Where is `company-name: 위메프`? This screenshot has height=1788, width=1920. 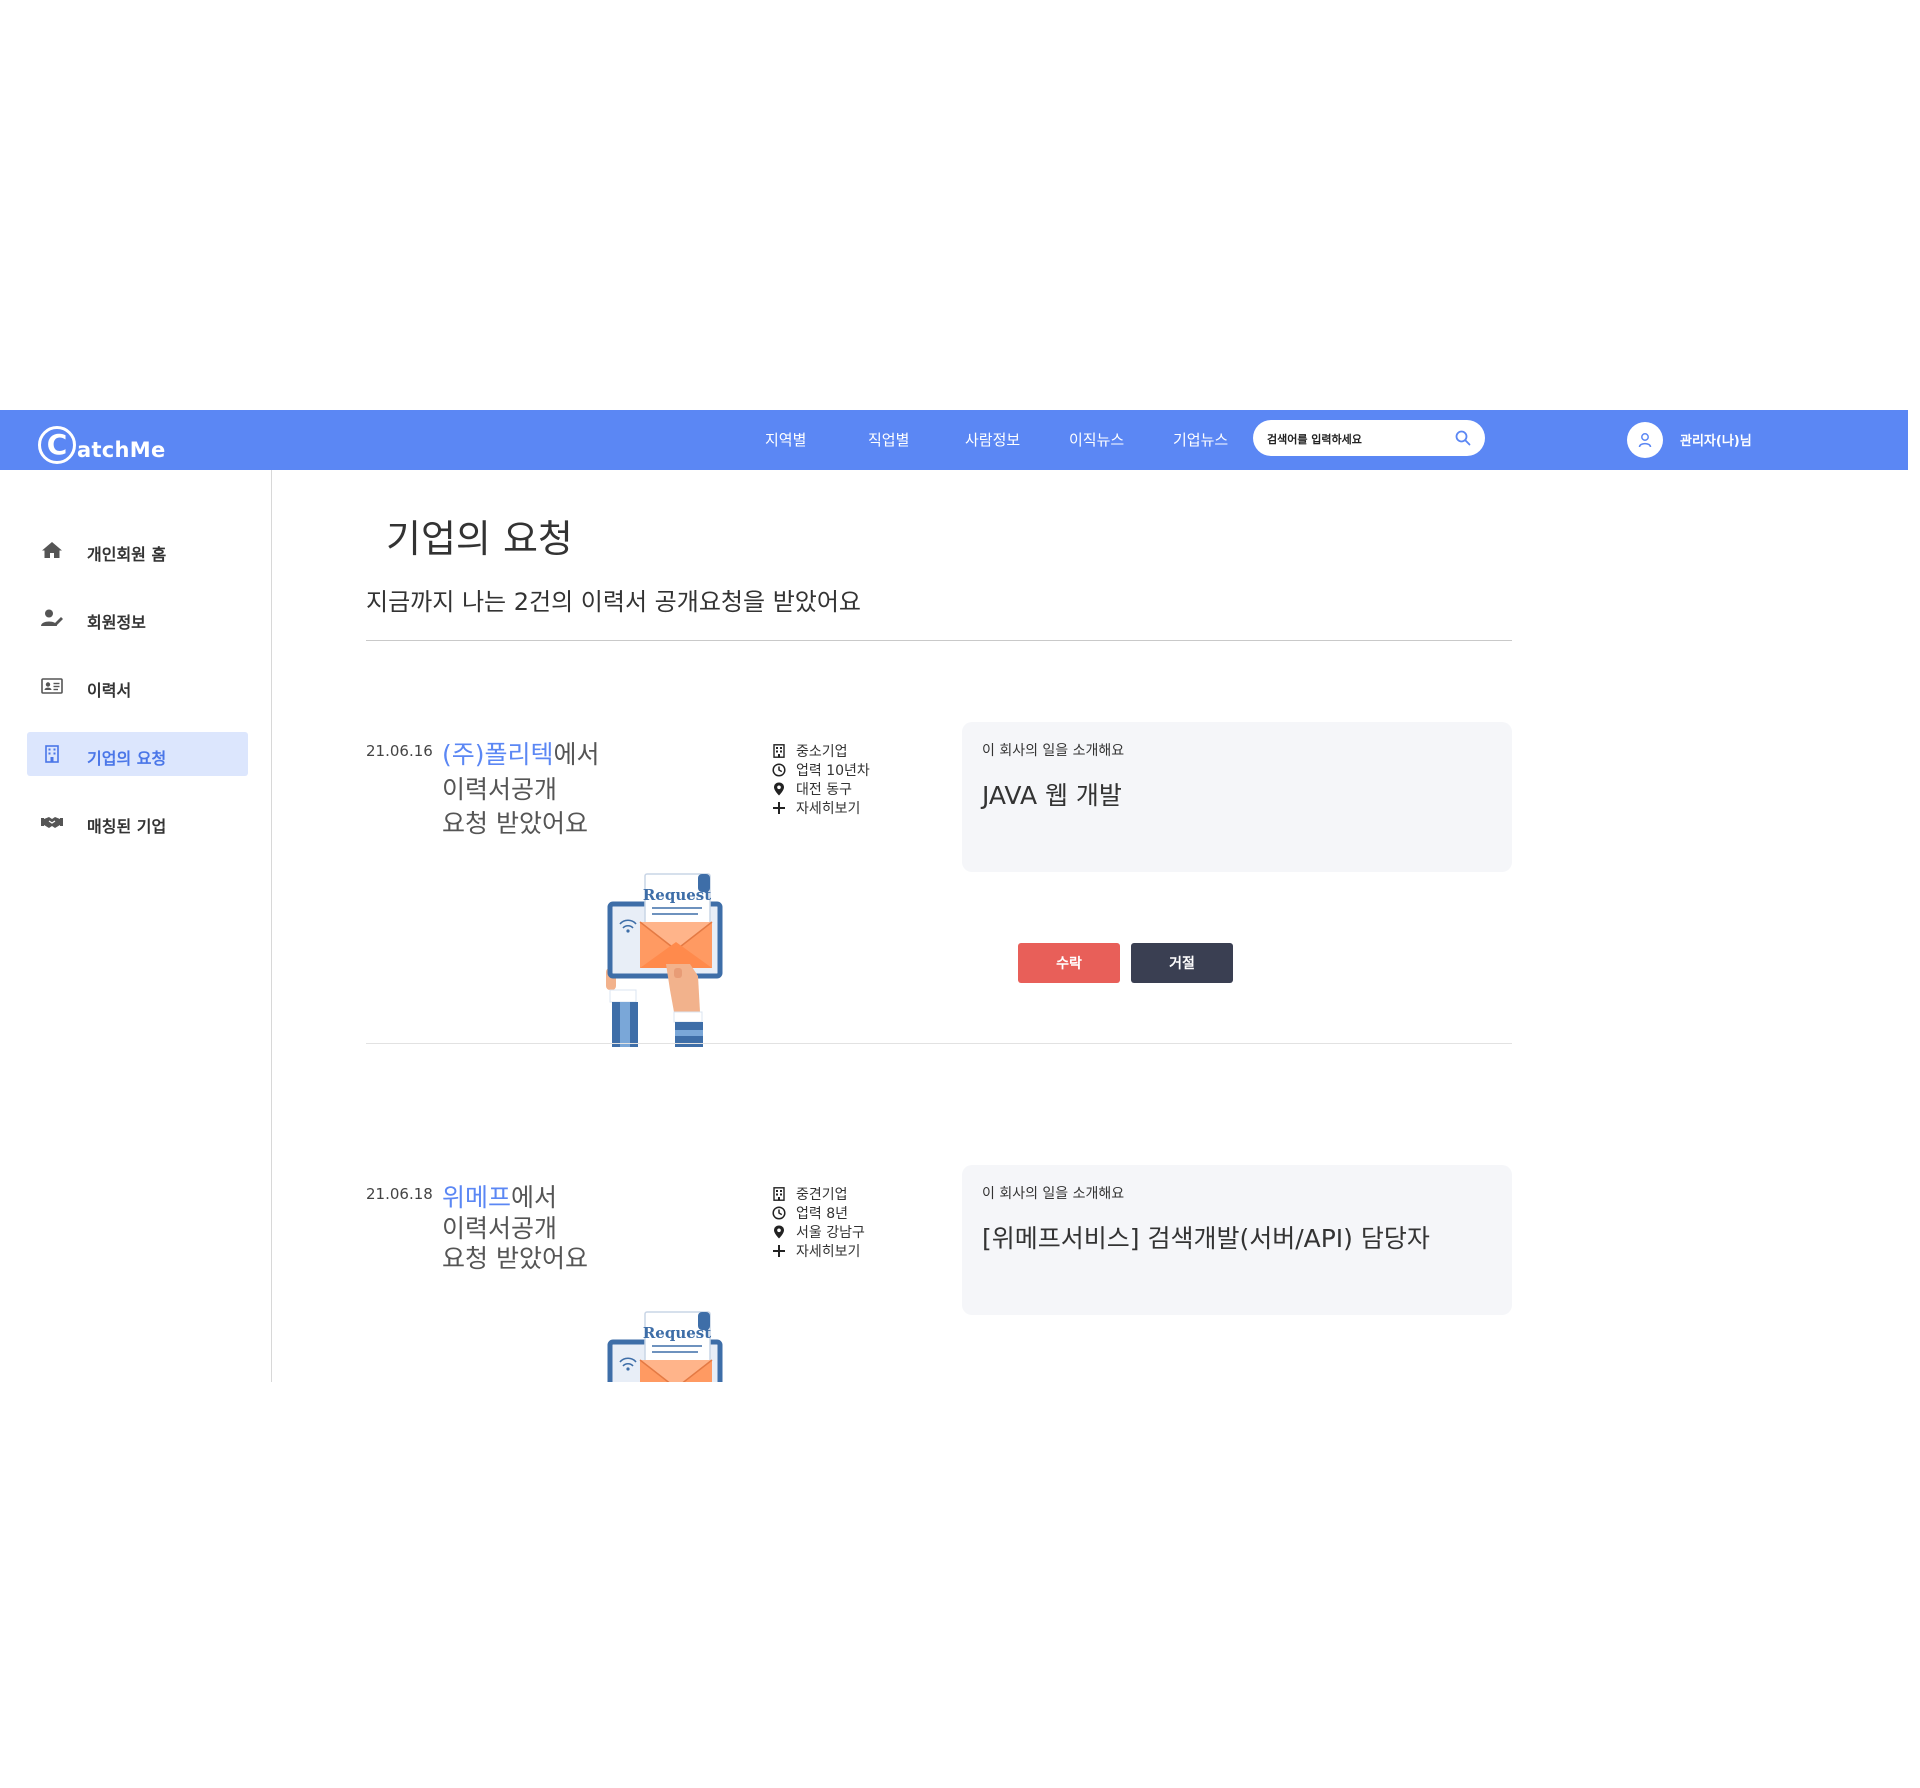
company-name: 위메프 is located at coordinates (476, 1197).